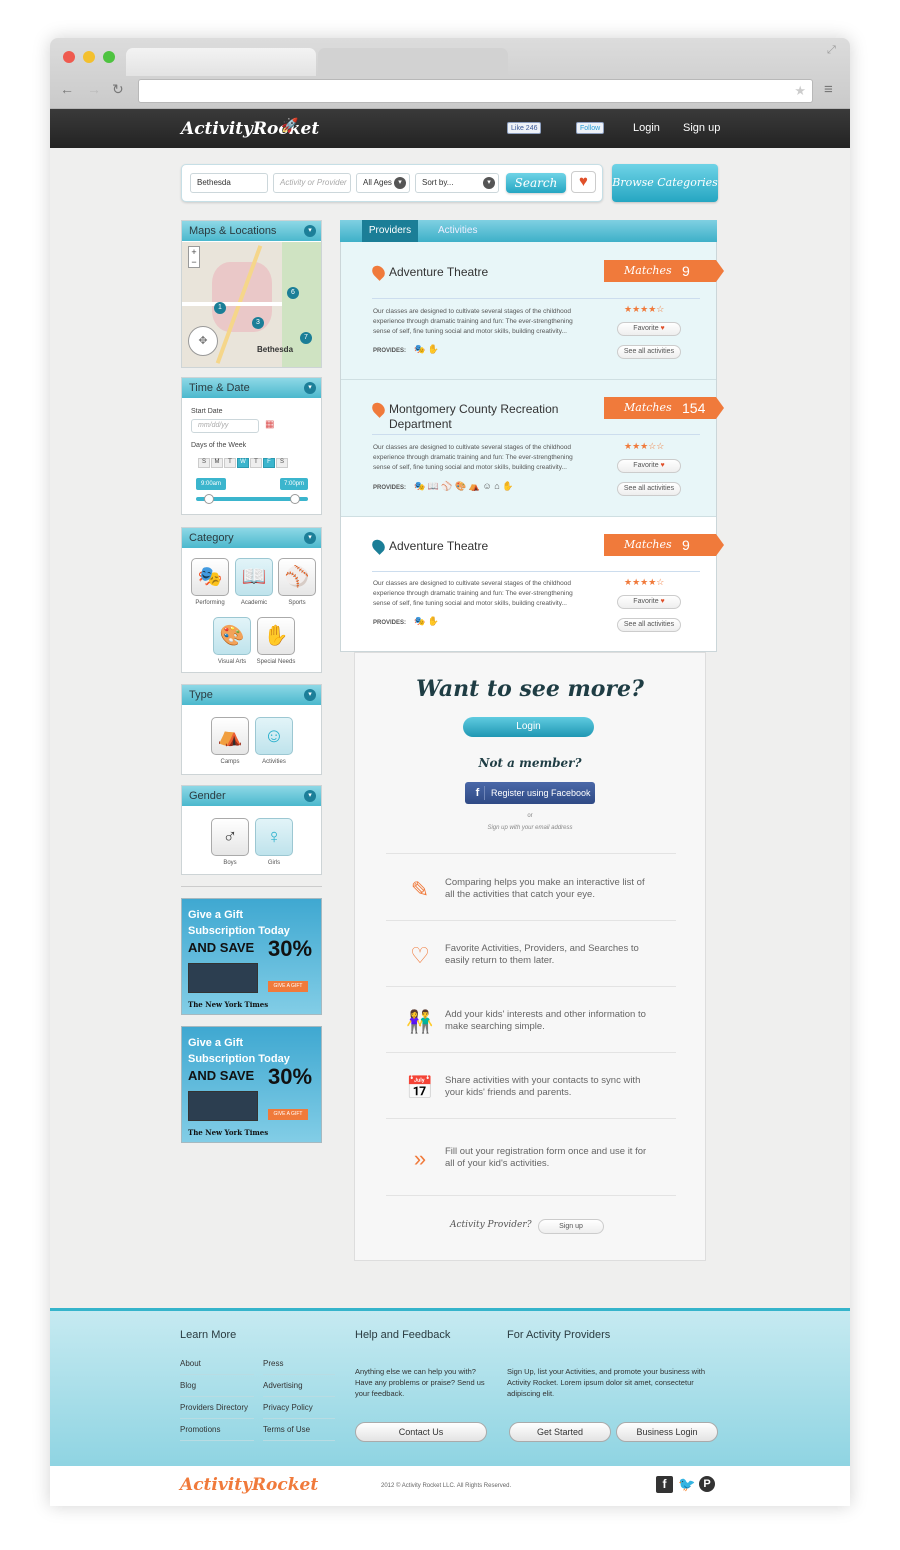 This screenshot has height=1550, width=900. Describe the element at coordinates (646, 128) in the screenshot. I see `login-link: Login` at that location.